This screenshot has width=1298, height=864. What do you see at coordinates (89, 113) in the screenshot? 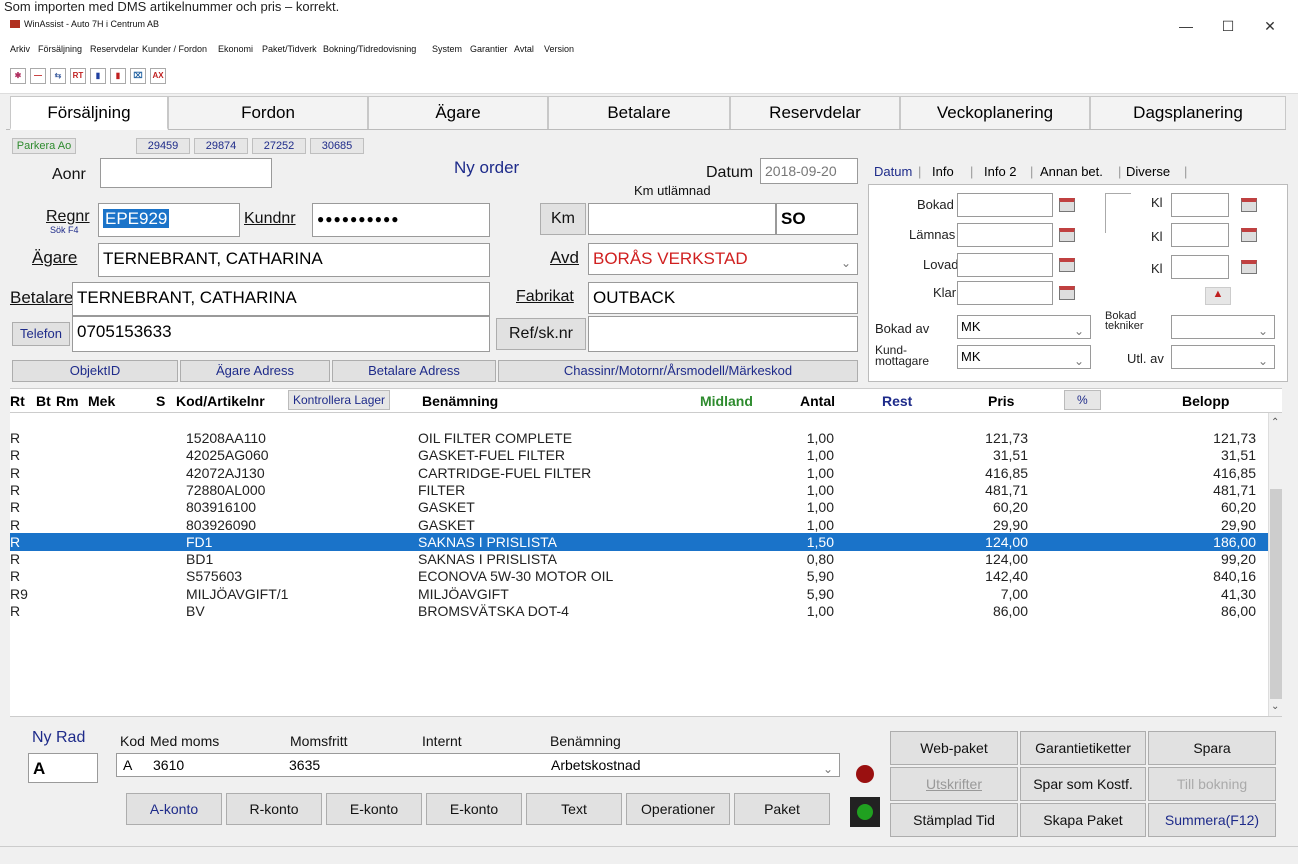
I see `tab-forsaljning: Försäljning` at bounding box center [89, 113].